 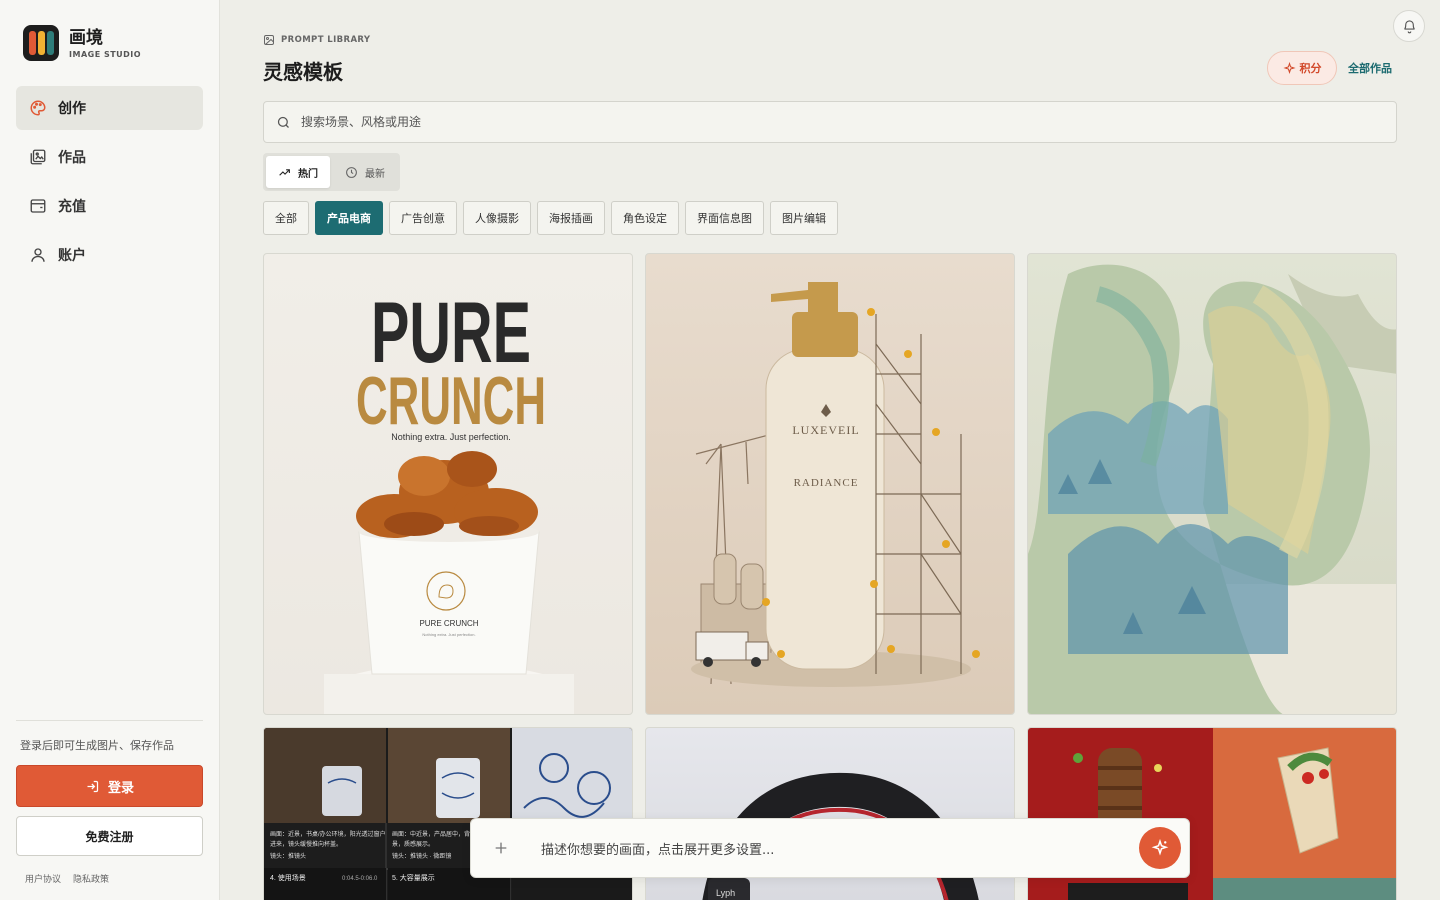 I want to click on eyebrow-label: PROMPT LIBRARY, so click(x=326, y=40).